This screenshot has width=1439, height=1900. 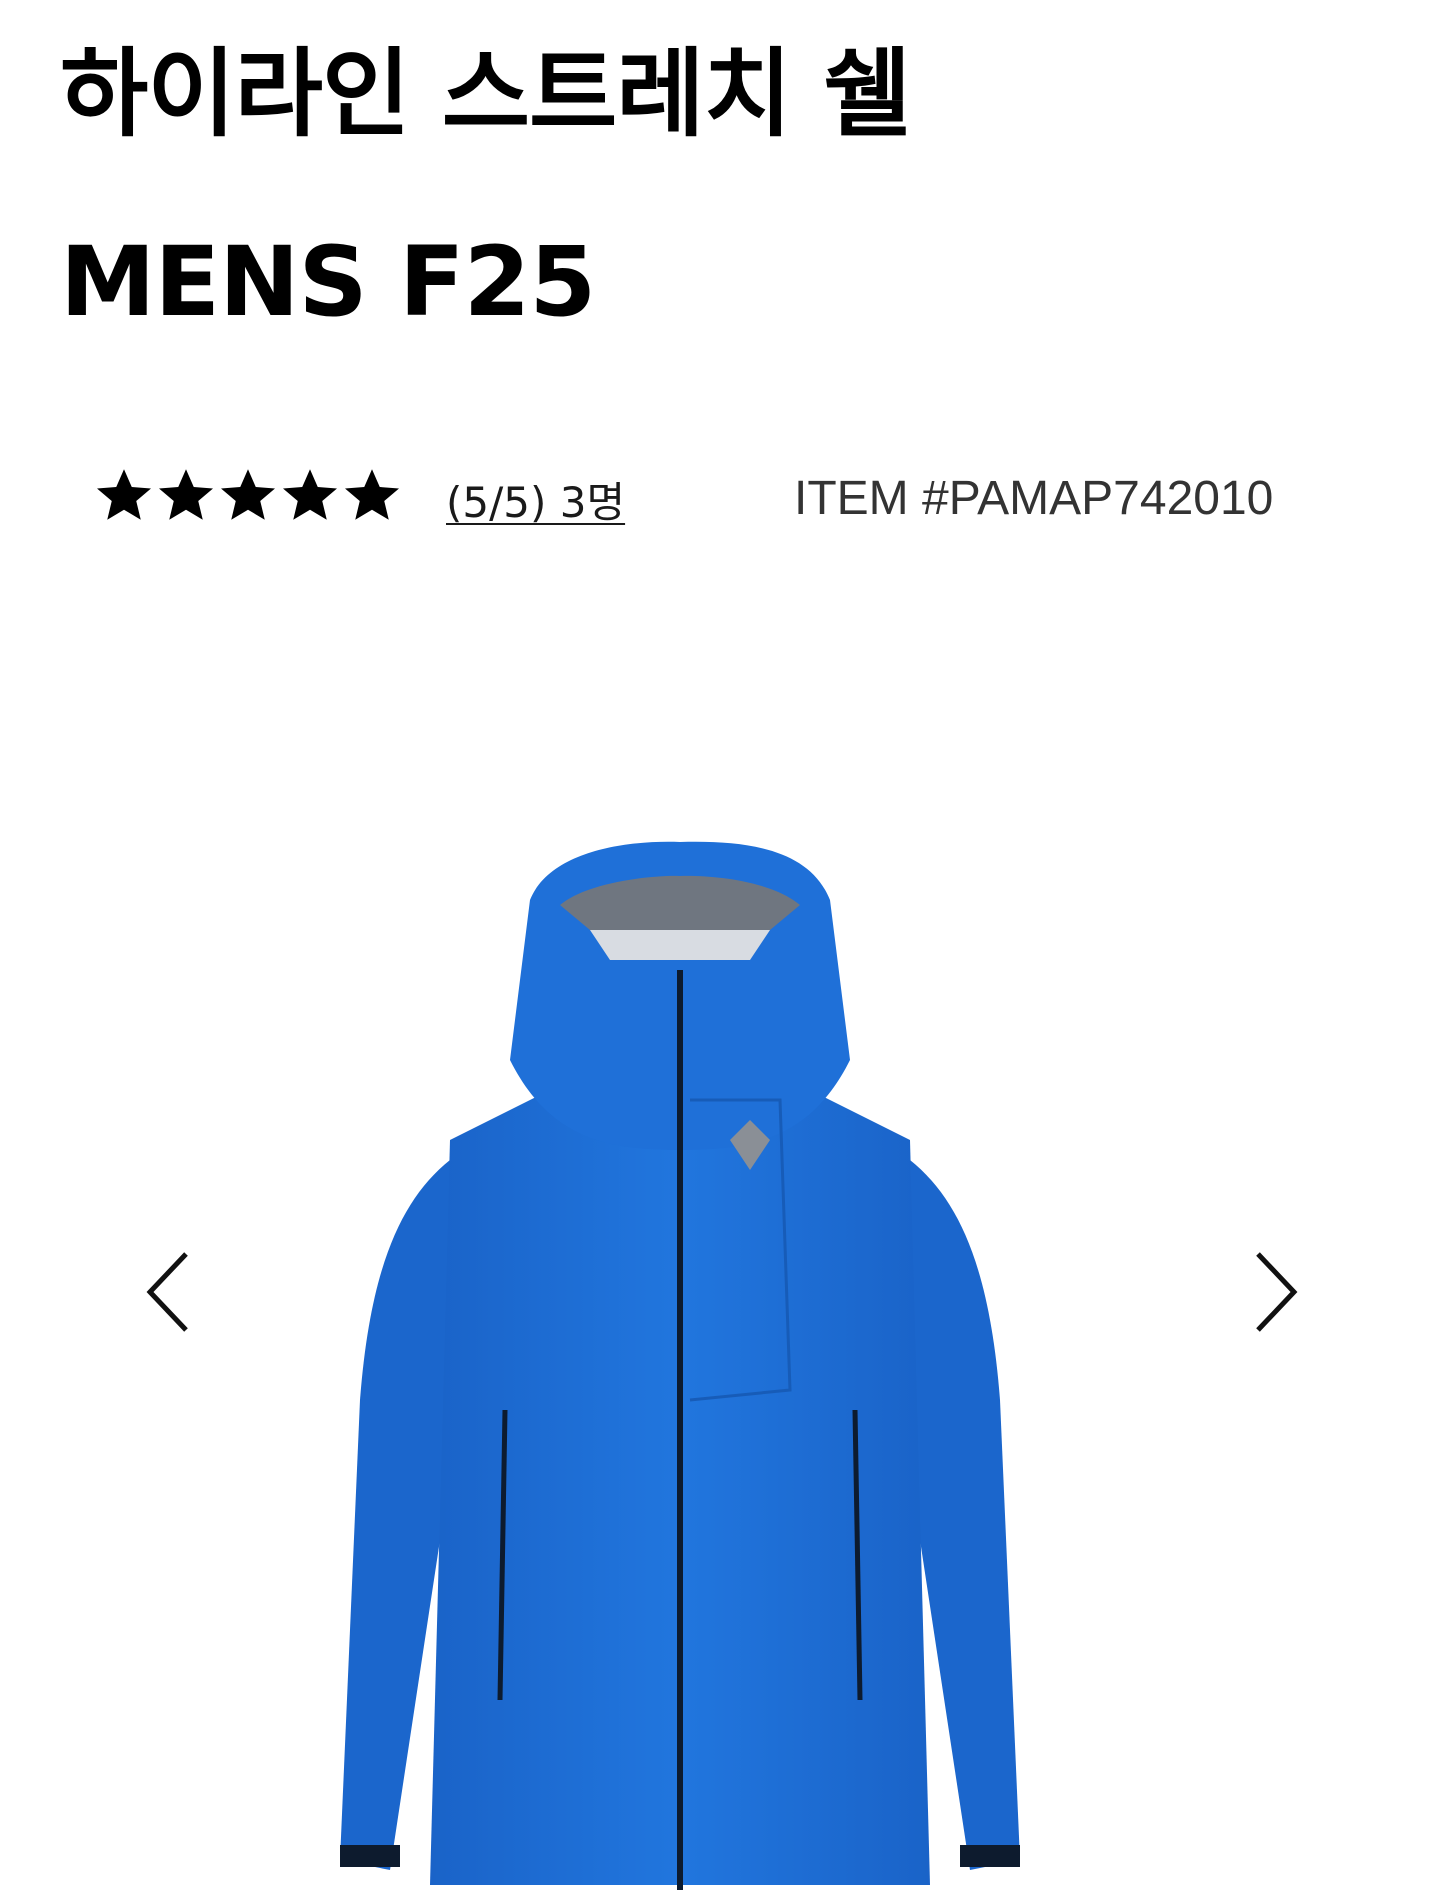 What do you see at coordinates (535, 499) in the screenshot?
I see `review-count-link: (5/5) 3명` at bounding box center [535, 499].